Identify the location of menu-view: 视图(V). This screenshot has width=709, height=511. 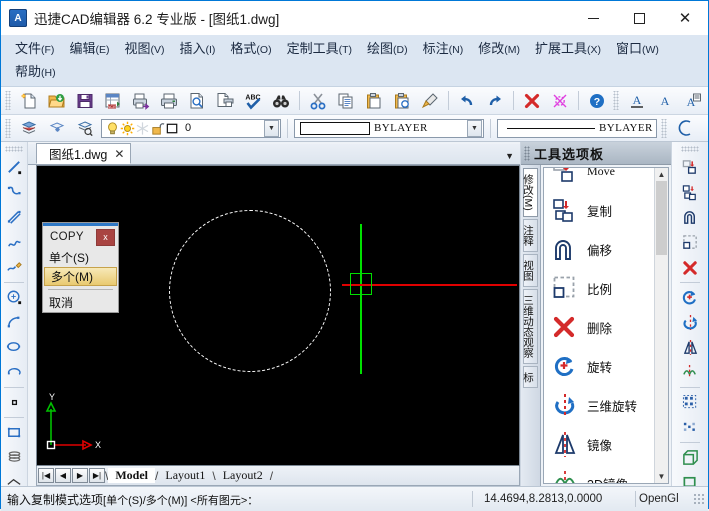
(146, 49).